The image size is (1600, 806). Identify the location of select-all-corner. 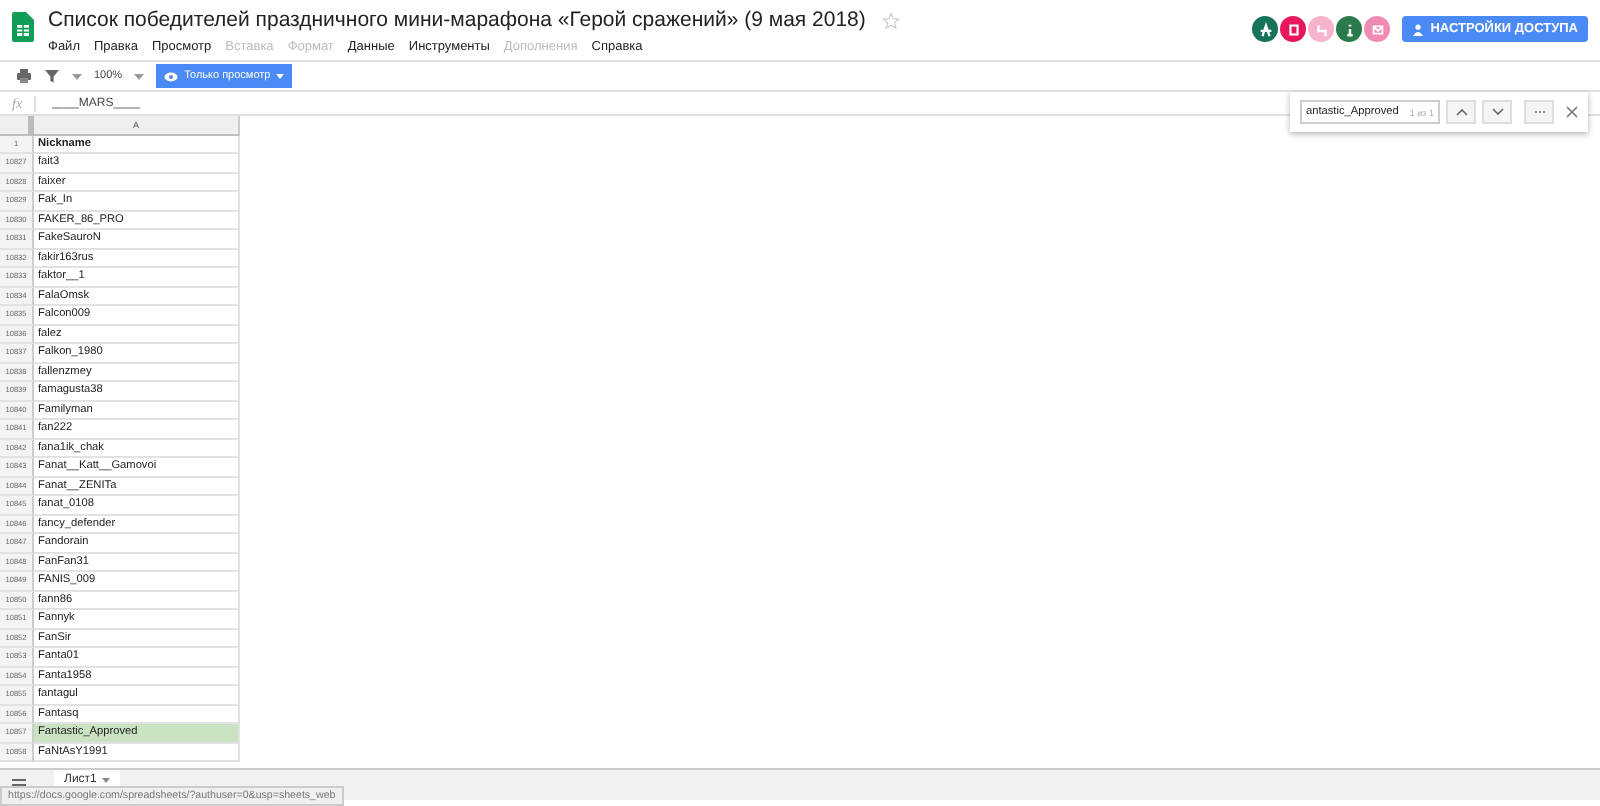
(17, 125).